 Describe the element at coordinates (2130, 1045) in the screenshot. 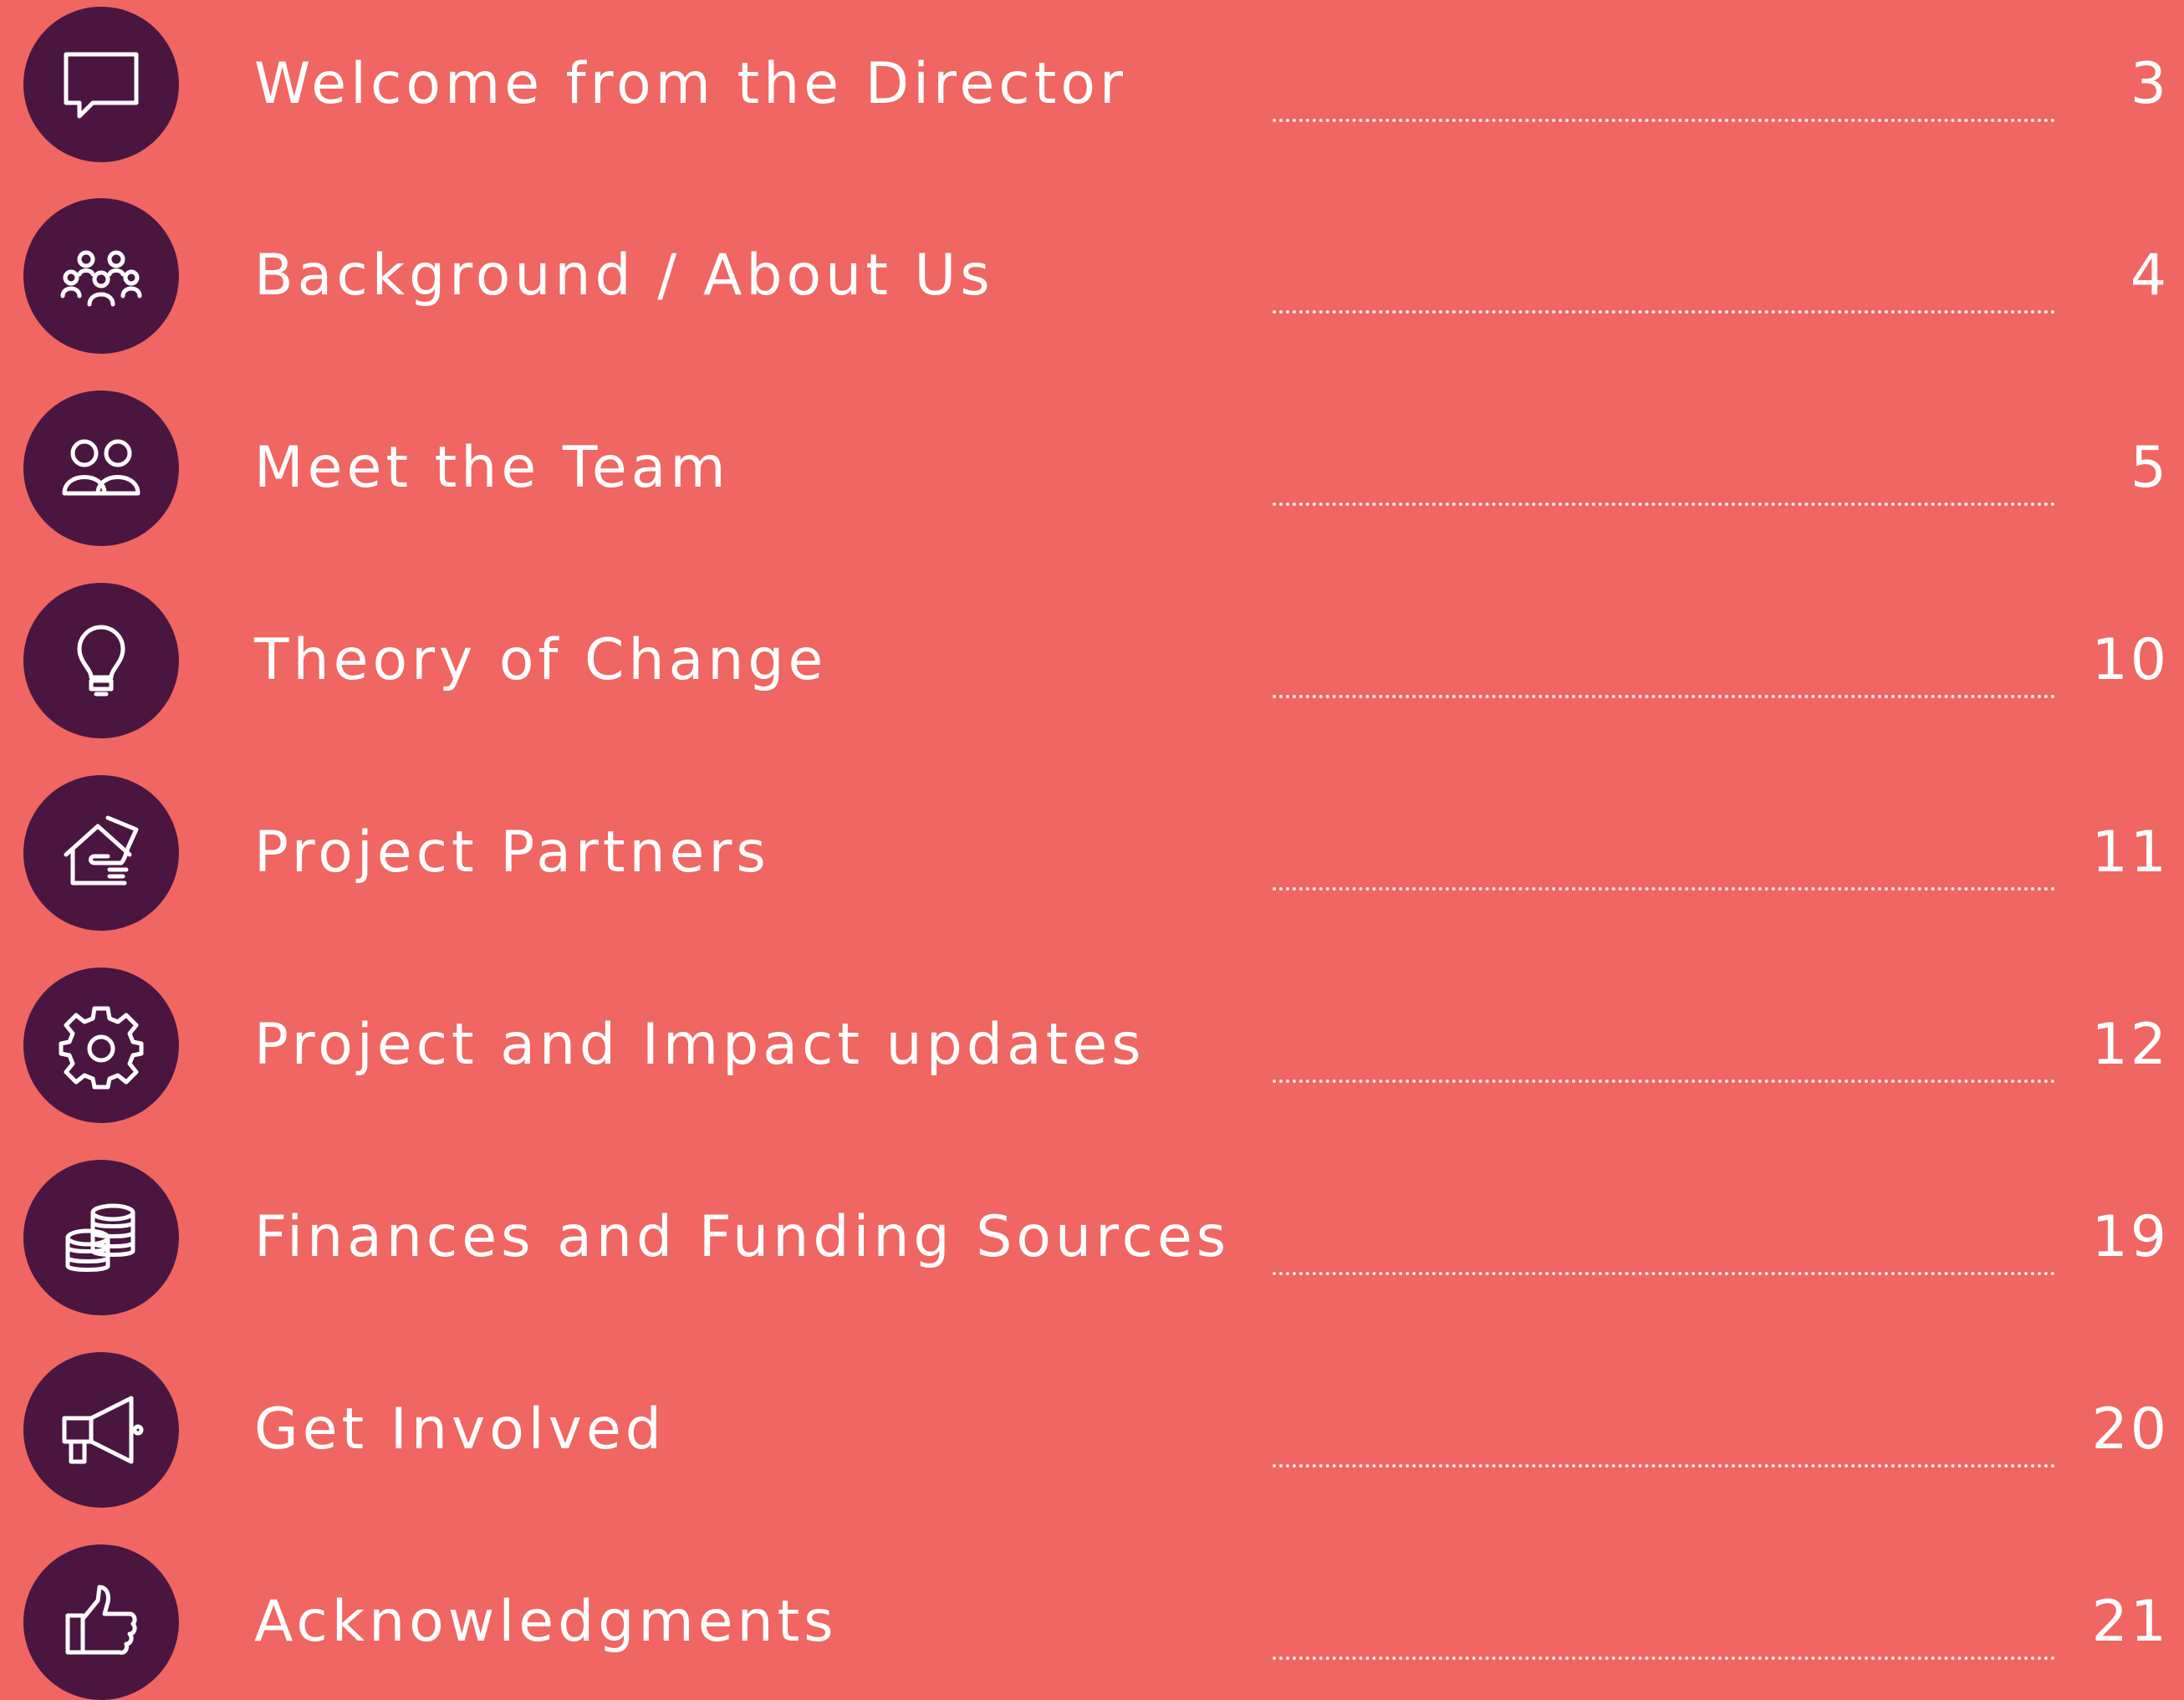

I see `toc-page-number: 12` at that location.